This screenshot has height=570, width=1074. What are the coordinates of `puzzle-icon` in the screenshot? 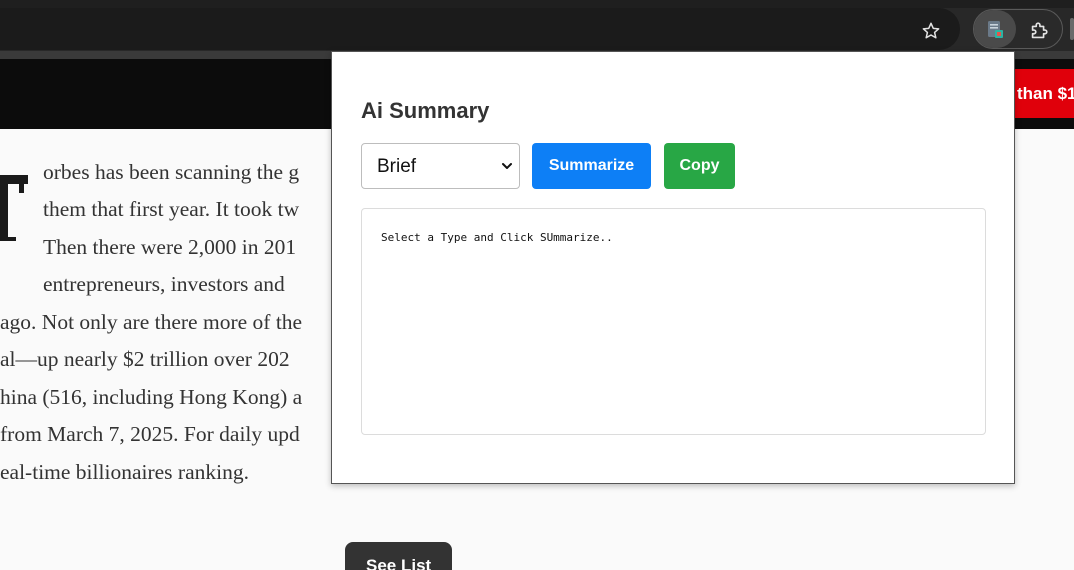 It's located at (1039, 30).